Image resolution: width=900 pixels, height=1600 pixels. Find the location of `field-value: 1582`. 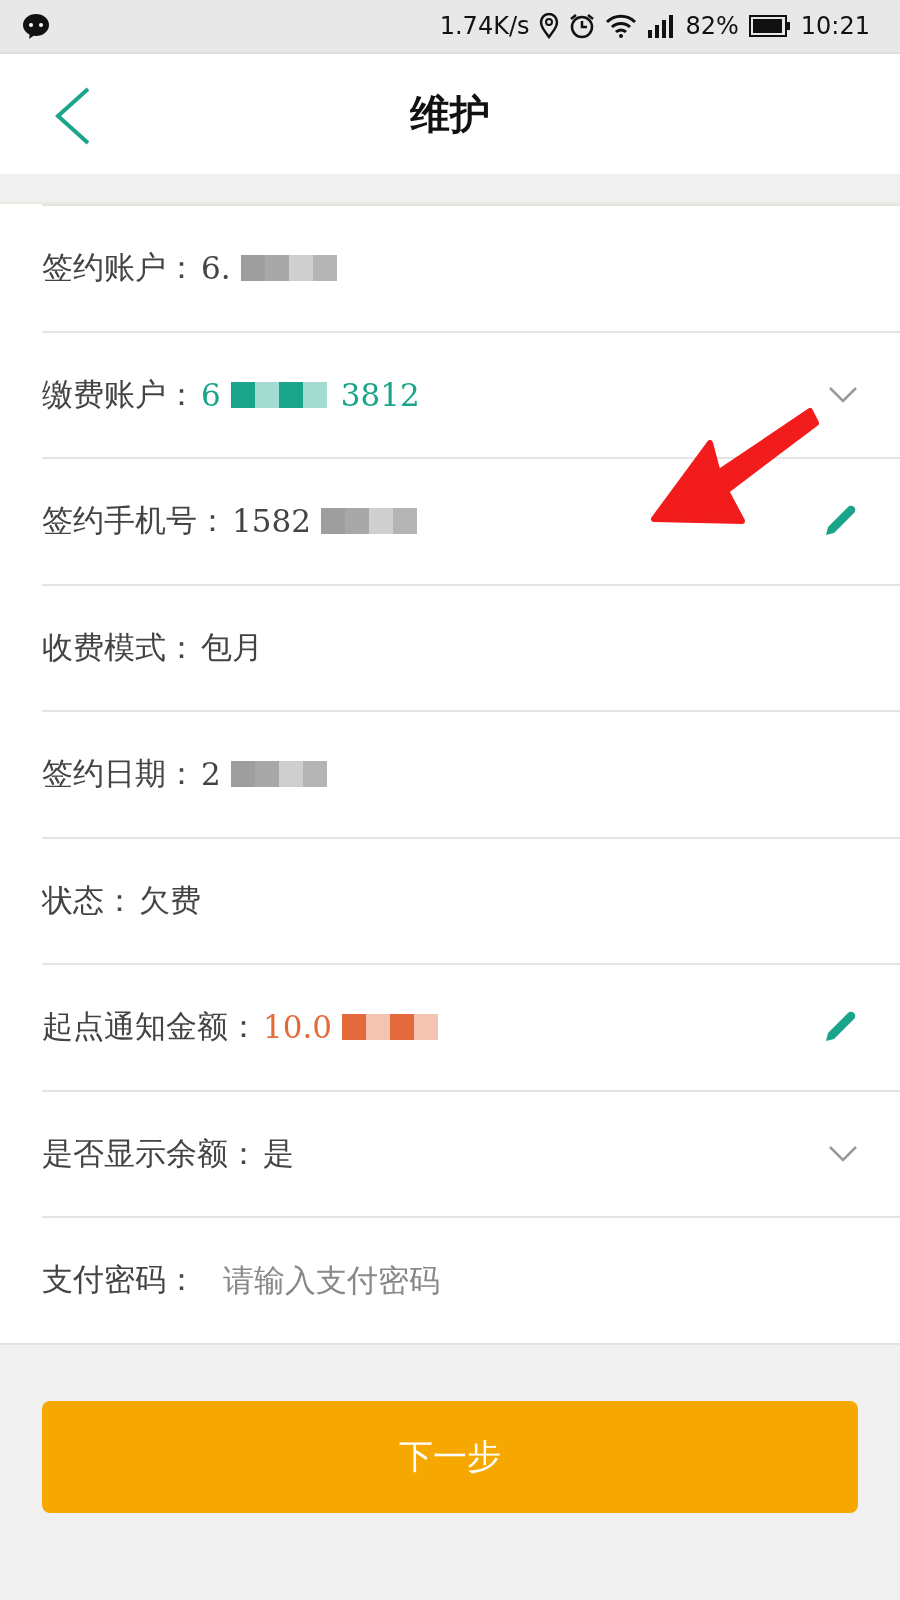

field-value: 1582 is located at coordinates (271, 521).